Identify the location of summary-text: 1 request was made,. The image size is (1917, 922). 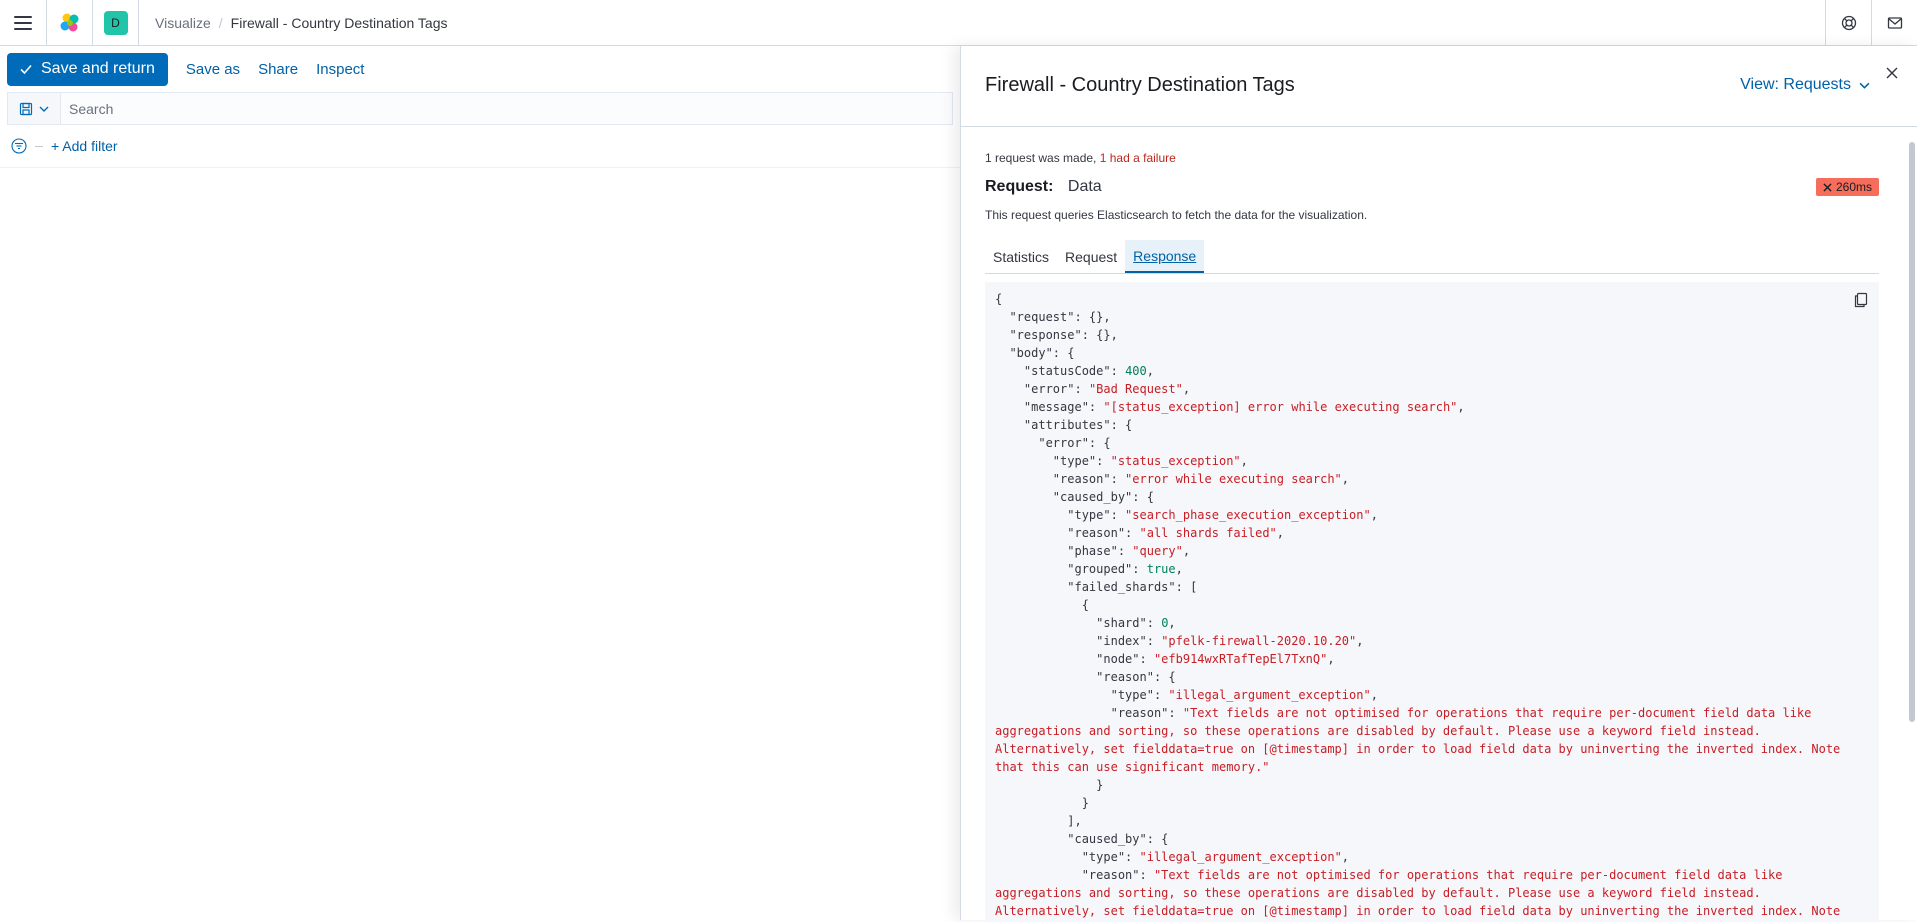
(1041, 158).